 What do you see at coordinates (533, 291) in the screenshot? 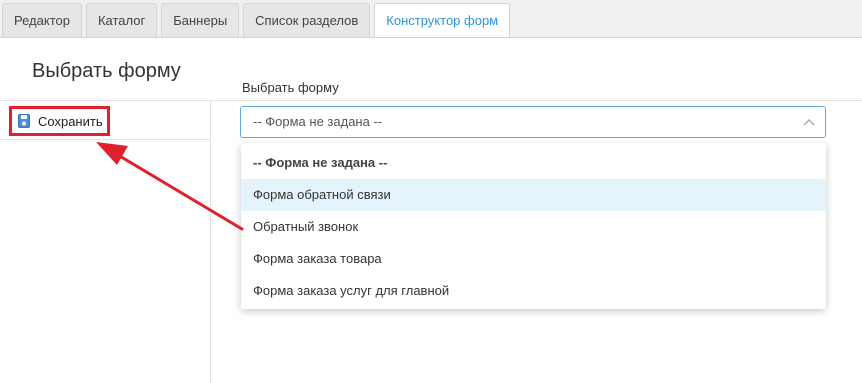
I see `dropdown-option: Форма заказа услуг для главной` at bounding box center [533, 291].